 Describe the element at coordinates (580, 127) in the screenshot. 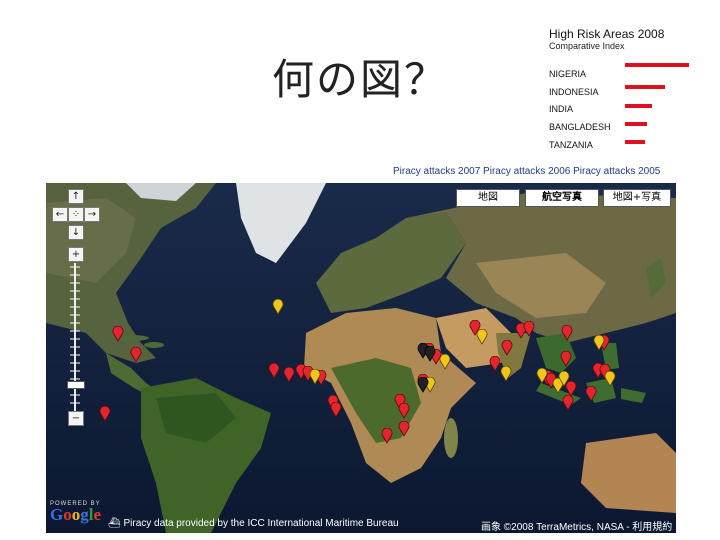

I see `risk-country-label: BANGLADESH` at that location.